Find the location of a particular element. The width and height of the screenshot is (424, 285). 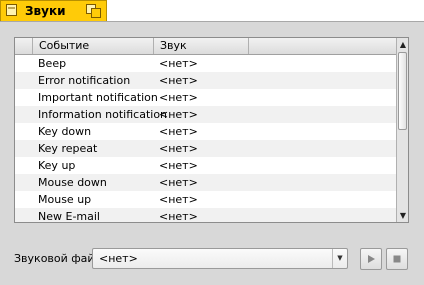

play-button is located at coordinates (371, 259).